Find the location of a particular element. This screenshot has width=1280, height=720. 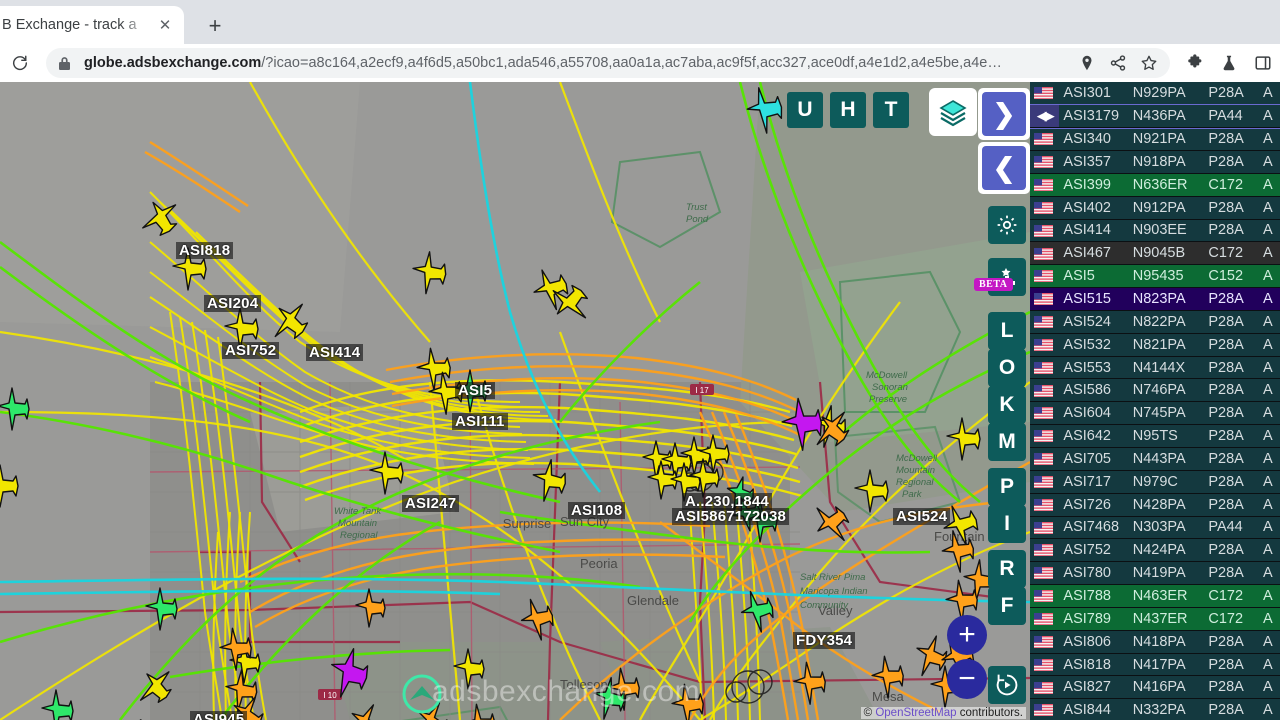

registration-cell: N443PA is located at coordinates (1166, 459).